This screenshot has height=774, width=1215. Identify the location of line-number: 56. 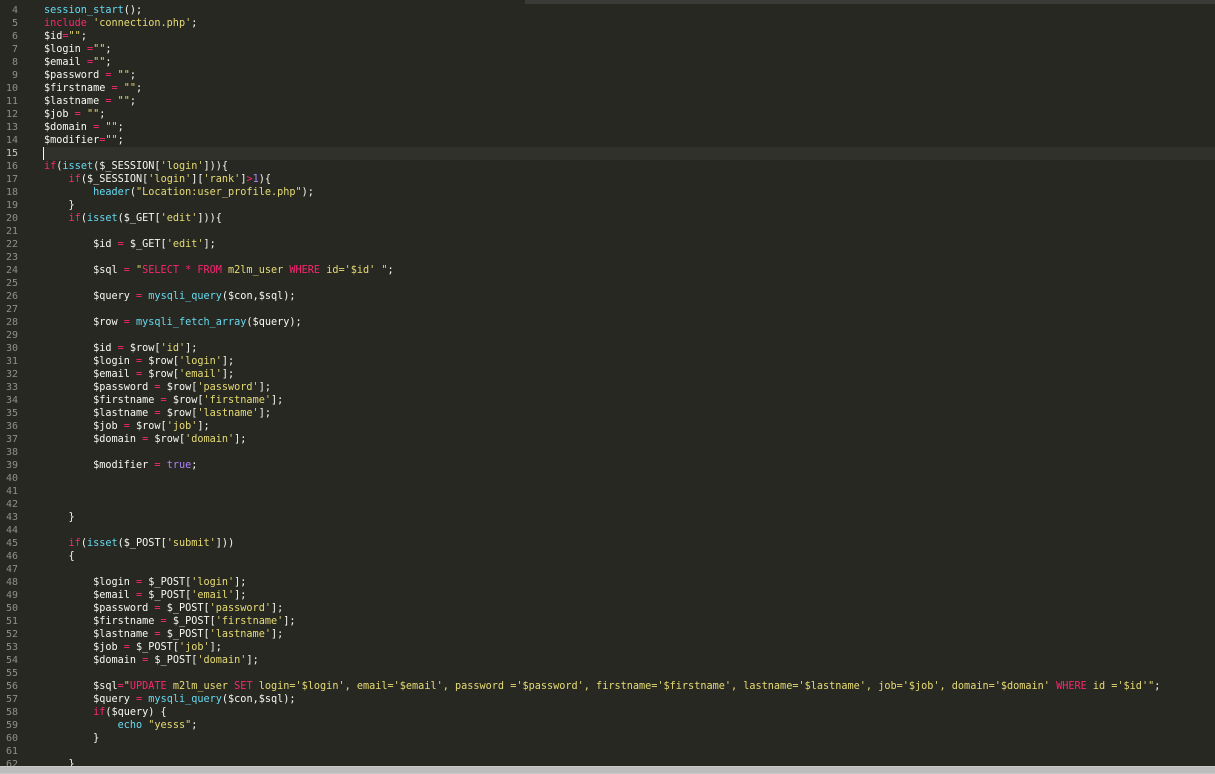
(11, 686).